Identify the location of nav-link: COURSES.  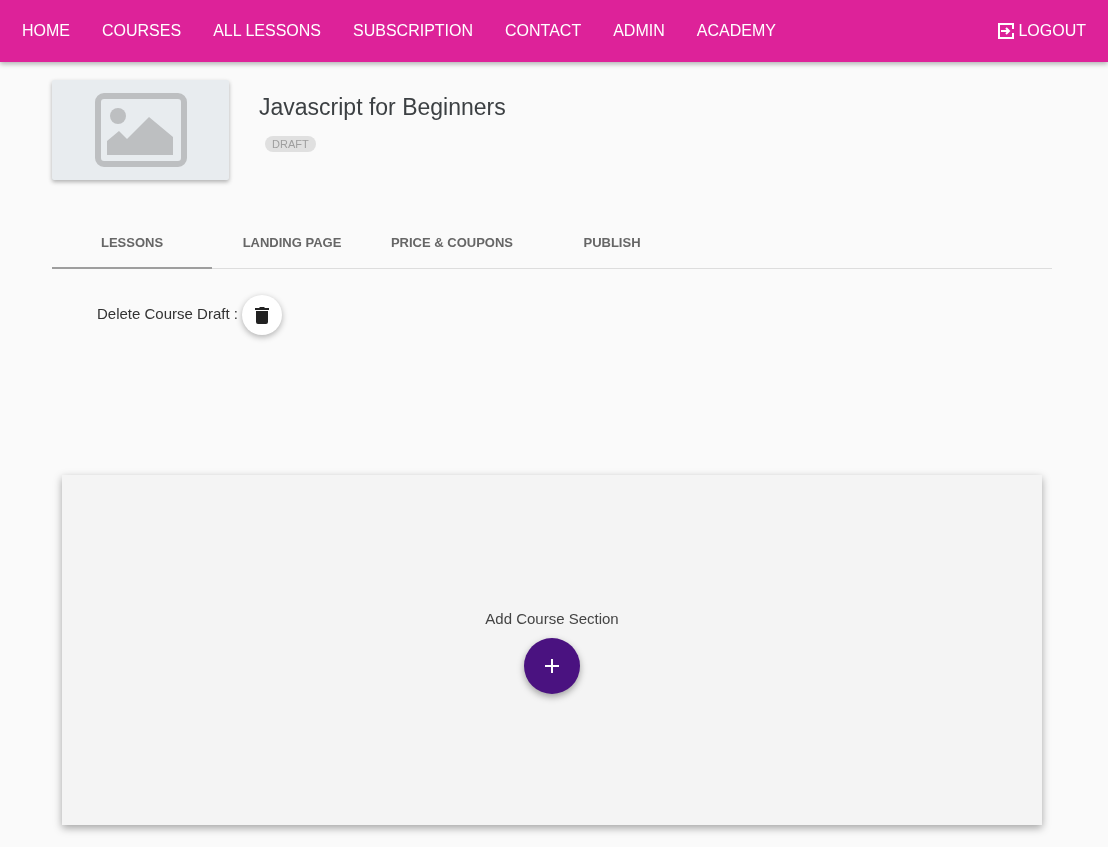
(142, 31).